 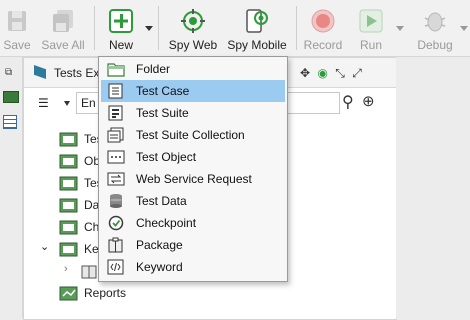 I want to click on spy-web-label: Spy Web, so click(x=193, y=45).